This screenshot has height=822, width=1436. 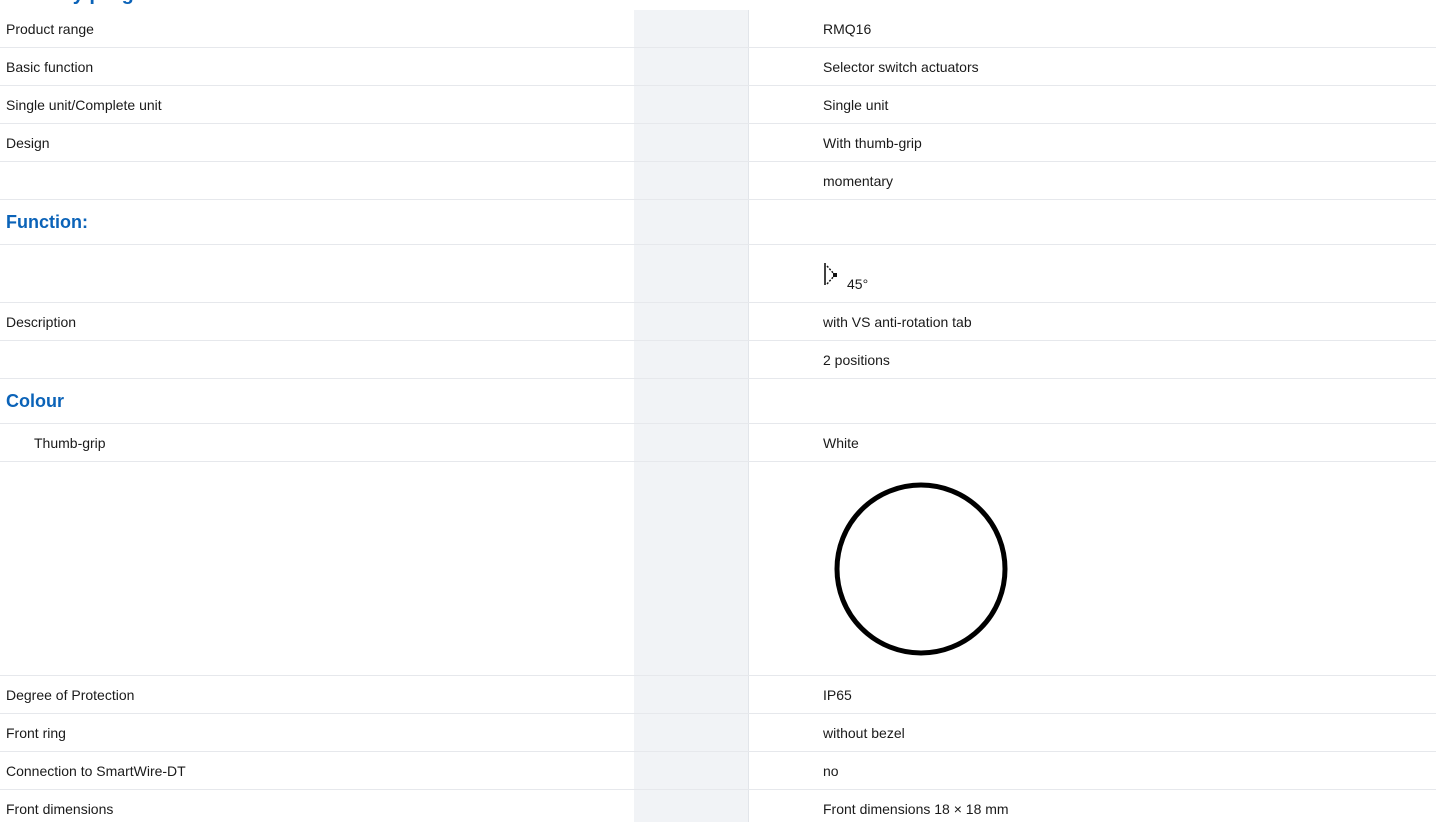 What do you see at coordinates (70, 442) in the screenshot?
I see `spec-label-thumb-grip: Thumb-grip` at bounding box center [70, 442].